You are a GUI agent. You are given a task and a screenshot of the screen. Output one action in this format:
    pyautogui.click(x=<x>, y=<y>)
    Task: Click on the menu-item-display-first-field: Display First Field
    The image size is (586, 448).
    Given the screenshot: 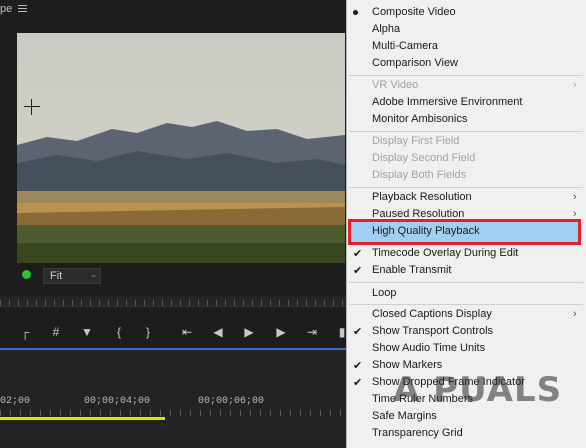 What is the action you would take?
    pyautogui.click(x=416, y=141)
    